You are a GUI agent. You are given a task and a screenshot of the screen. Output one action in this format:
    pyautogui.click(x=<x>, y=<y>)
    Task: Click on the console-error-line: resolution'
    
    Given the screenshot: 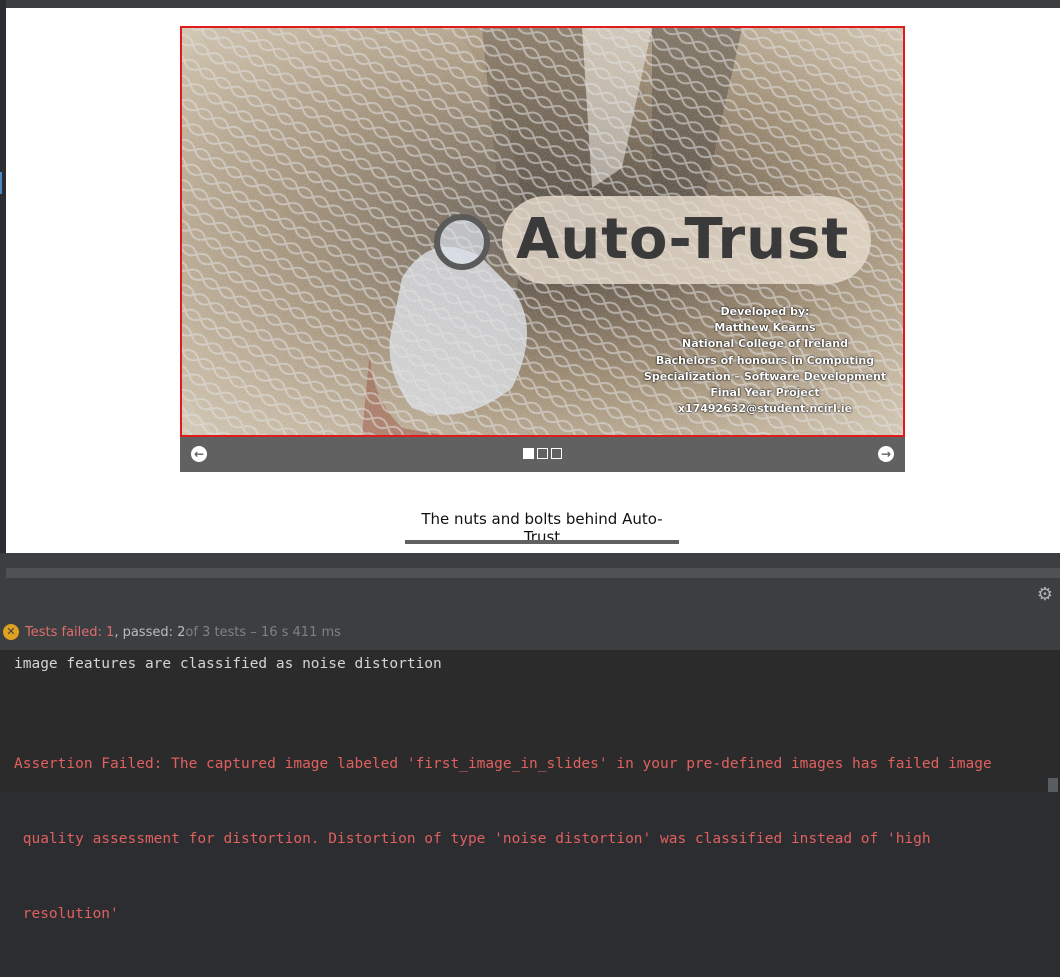 What is the action you would take?
    pyautogui.click(x=66, y=914)
    